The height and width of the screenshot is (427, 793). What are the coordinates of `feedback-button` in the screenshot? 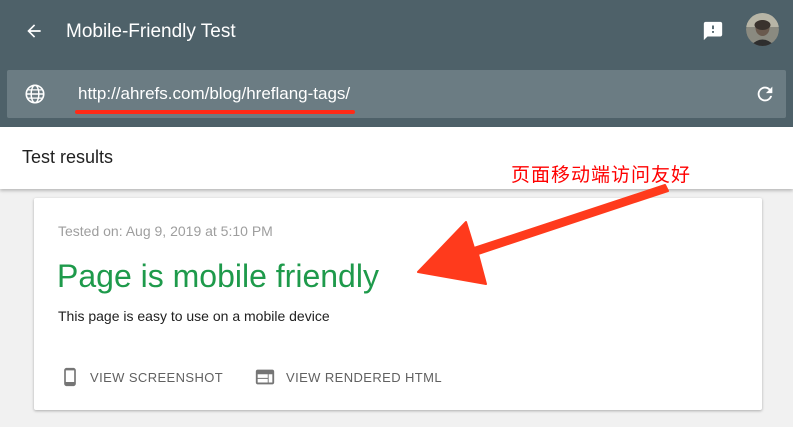 It's located at (713, 31).